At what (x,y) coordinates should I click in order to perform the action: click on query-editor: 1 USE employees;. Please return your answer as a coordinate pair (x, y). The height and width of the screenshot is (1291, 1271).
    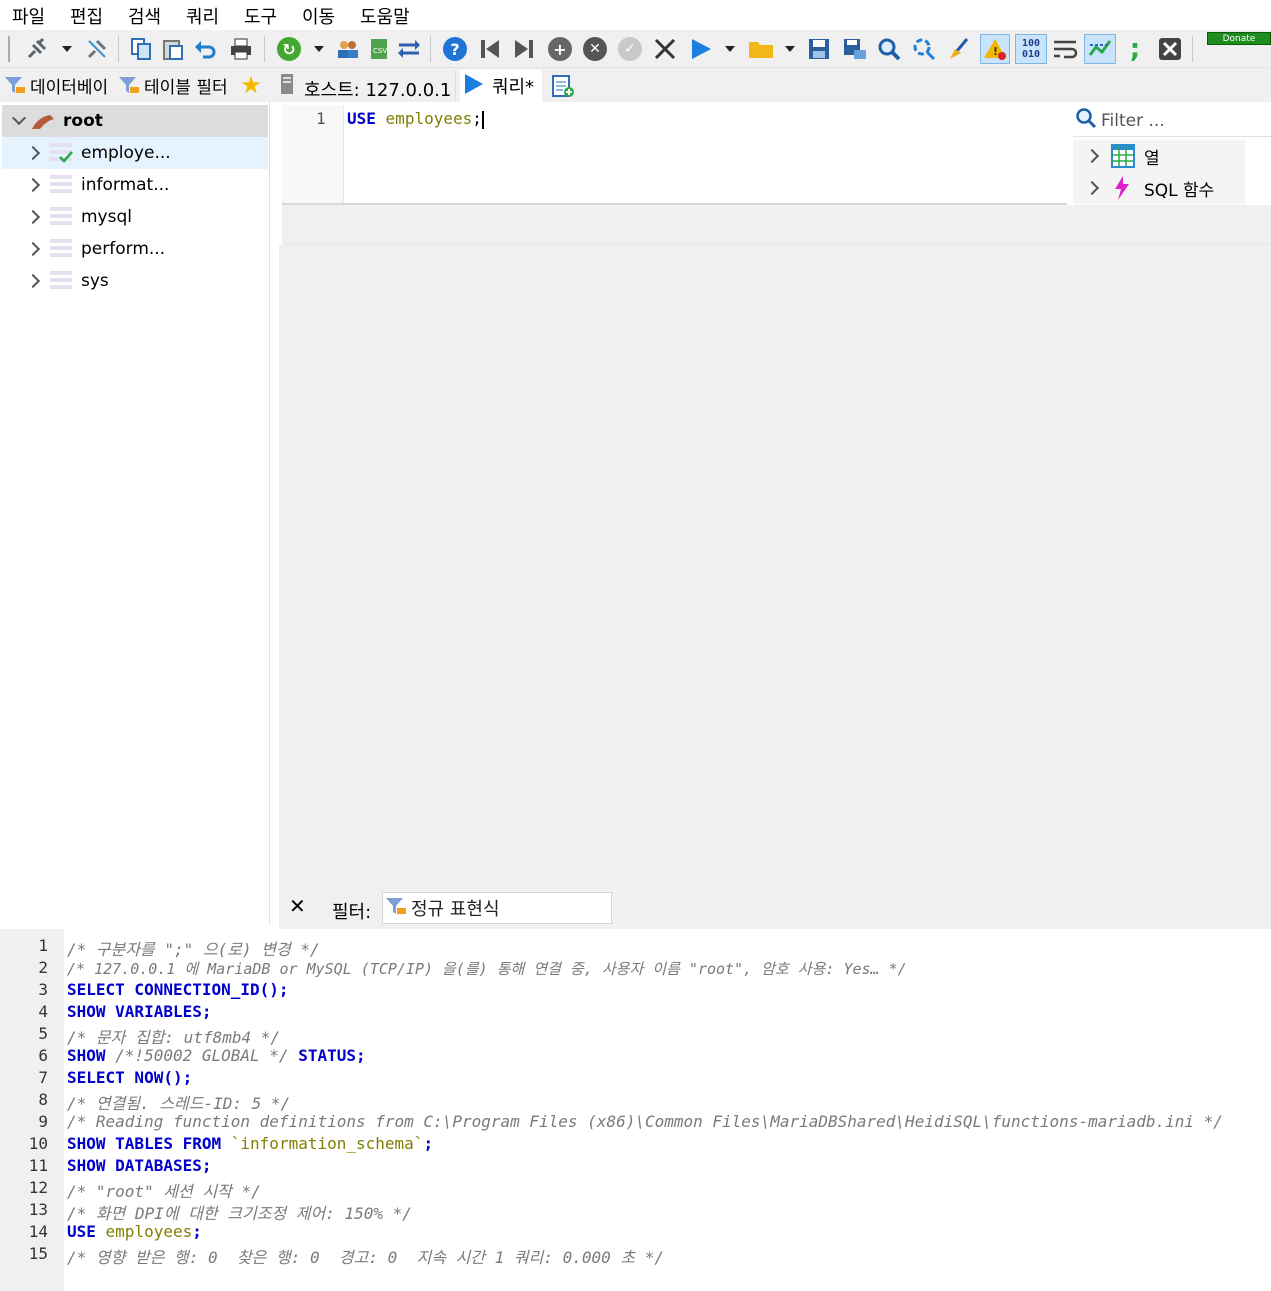
    Looking at the image, I should click on (674, 155).